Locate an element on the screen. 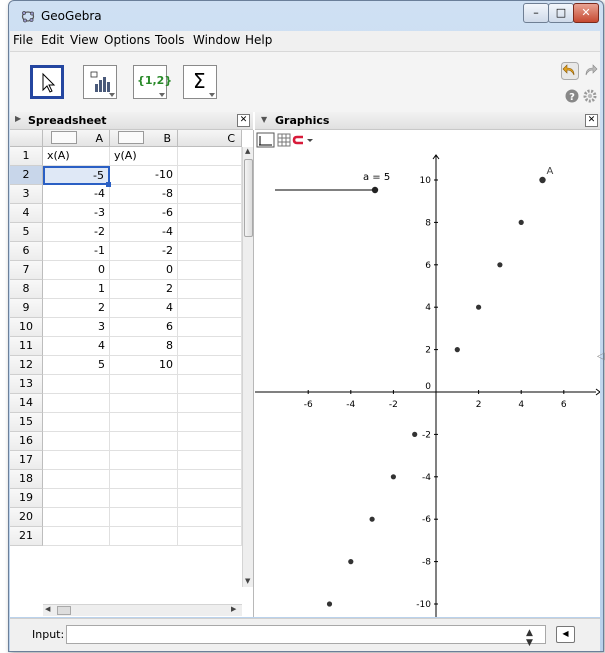 The height and width of the screenshot is (653, 605). row-header: 13 is located at coordinates (26, 384).